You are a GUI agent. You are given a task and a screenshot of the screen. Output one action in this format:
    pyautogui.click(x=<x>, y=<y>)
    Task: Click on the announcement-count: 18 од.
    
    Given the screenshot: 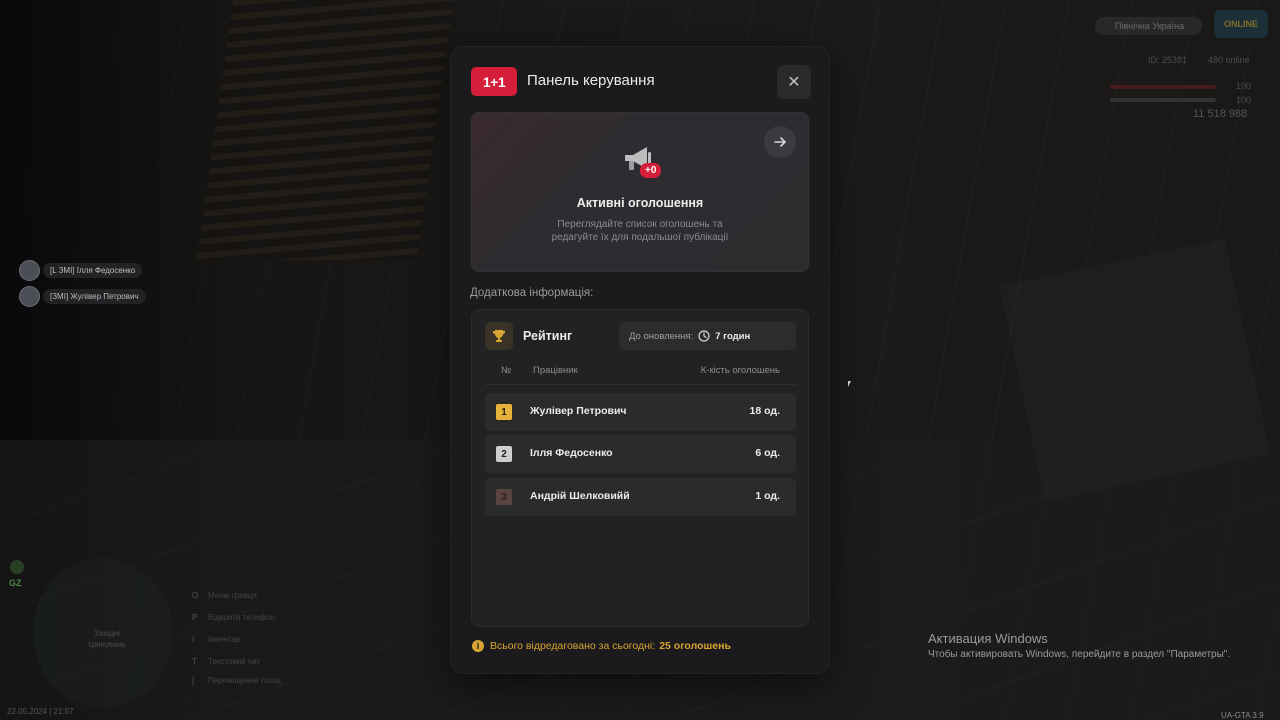 What is the action you would take?
    pyautogui.click(x=764, y=411)
    